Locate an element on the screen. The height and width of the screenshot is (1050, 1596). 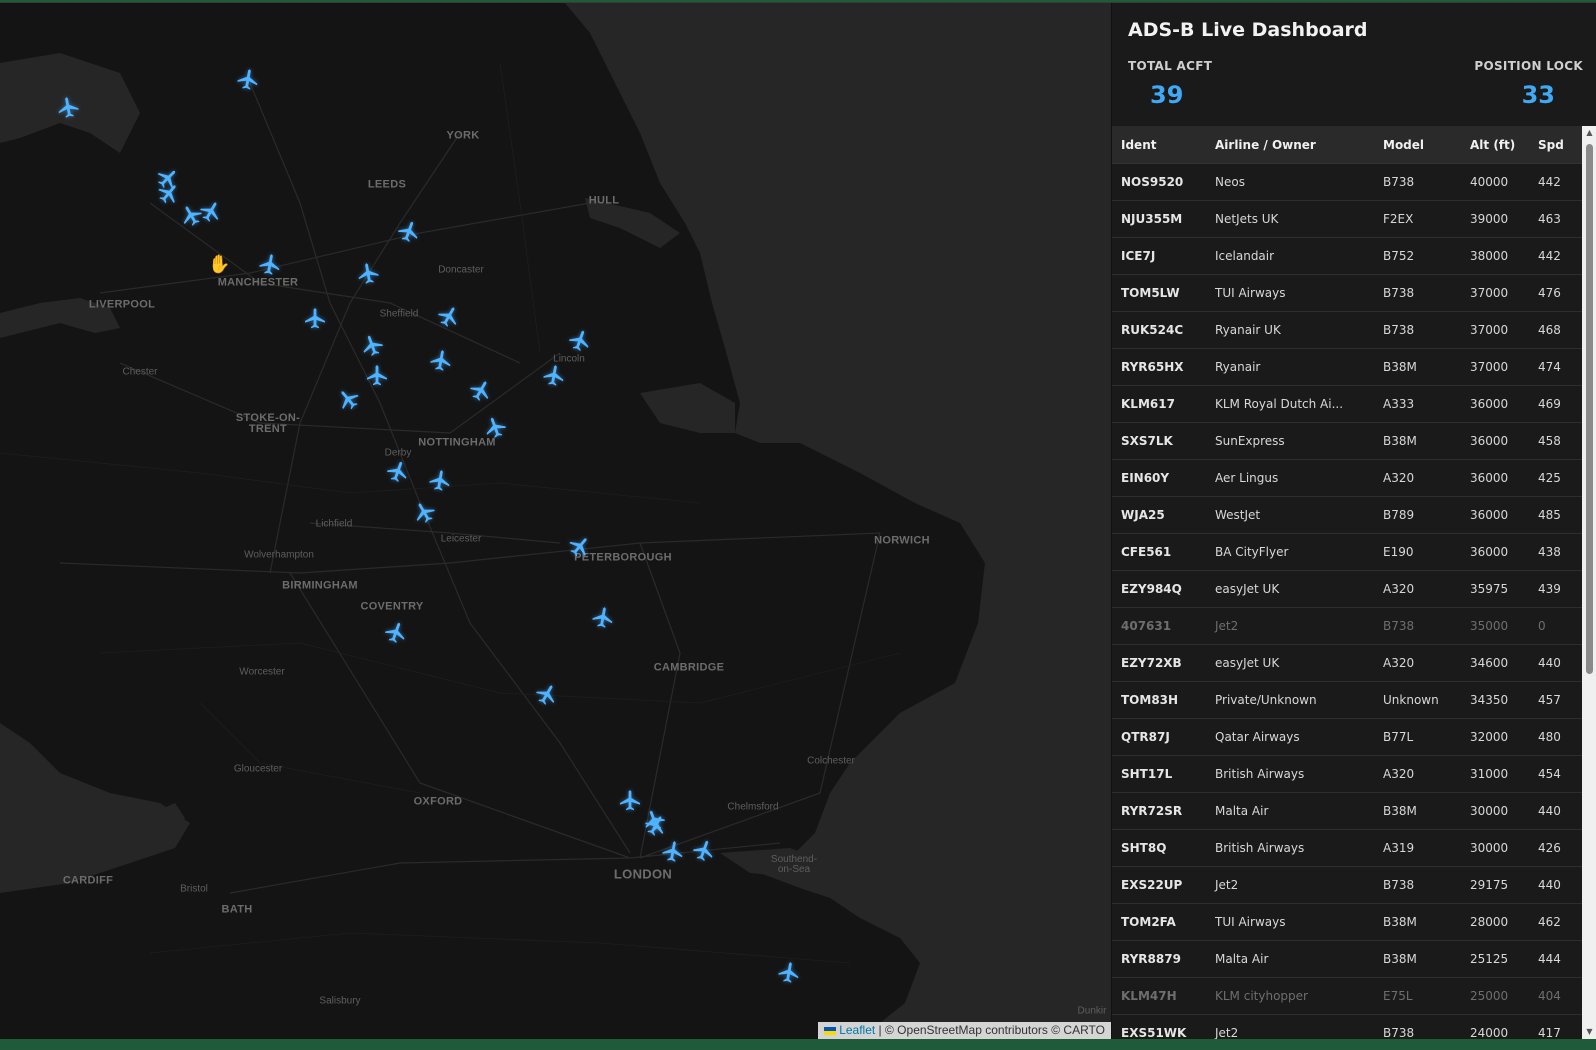
cell-altitude: 30000 is located at coordinates (1495, 848).